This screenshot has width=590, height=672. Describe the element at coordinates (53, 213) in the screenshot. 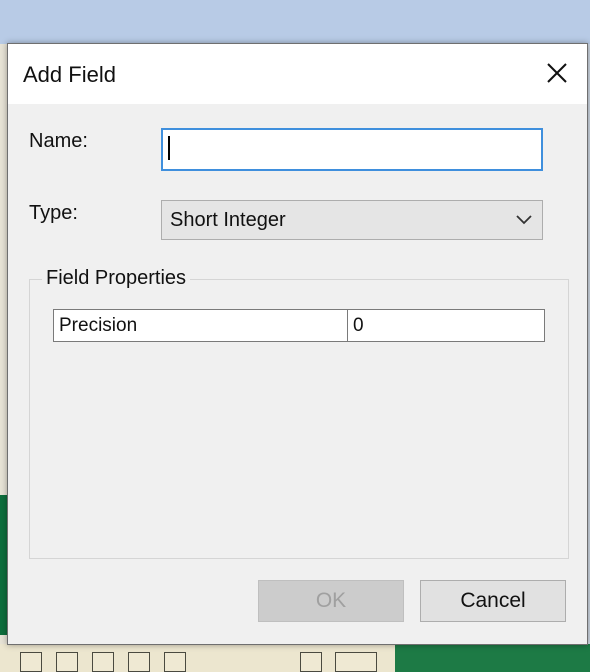

I see `type-label: Type:` at that location.